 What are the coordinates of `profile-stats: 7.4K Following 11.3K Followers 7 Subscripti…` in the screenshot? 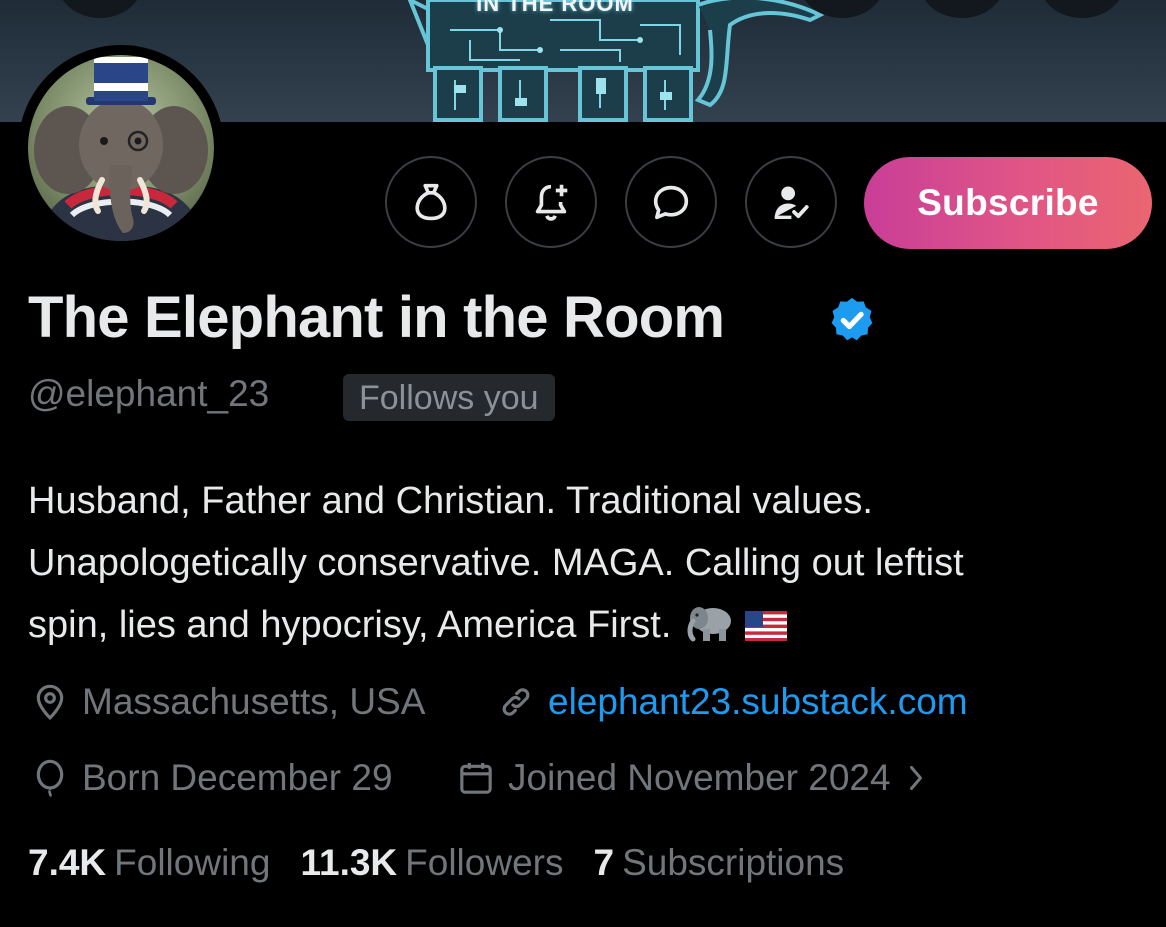 It's located at (451, 863).